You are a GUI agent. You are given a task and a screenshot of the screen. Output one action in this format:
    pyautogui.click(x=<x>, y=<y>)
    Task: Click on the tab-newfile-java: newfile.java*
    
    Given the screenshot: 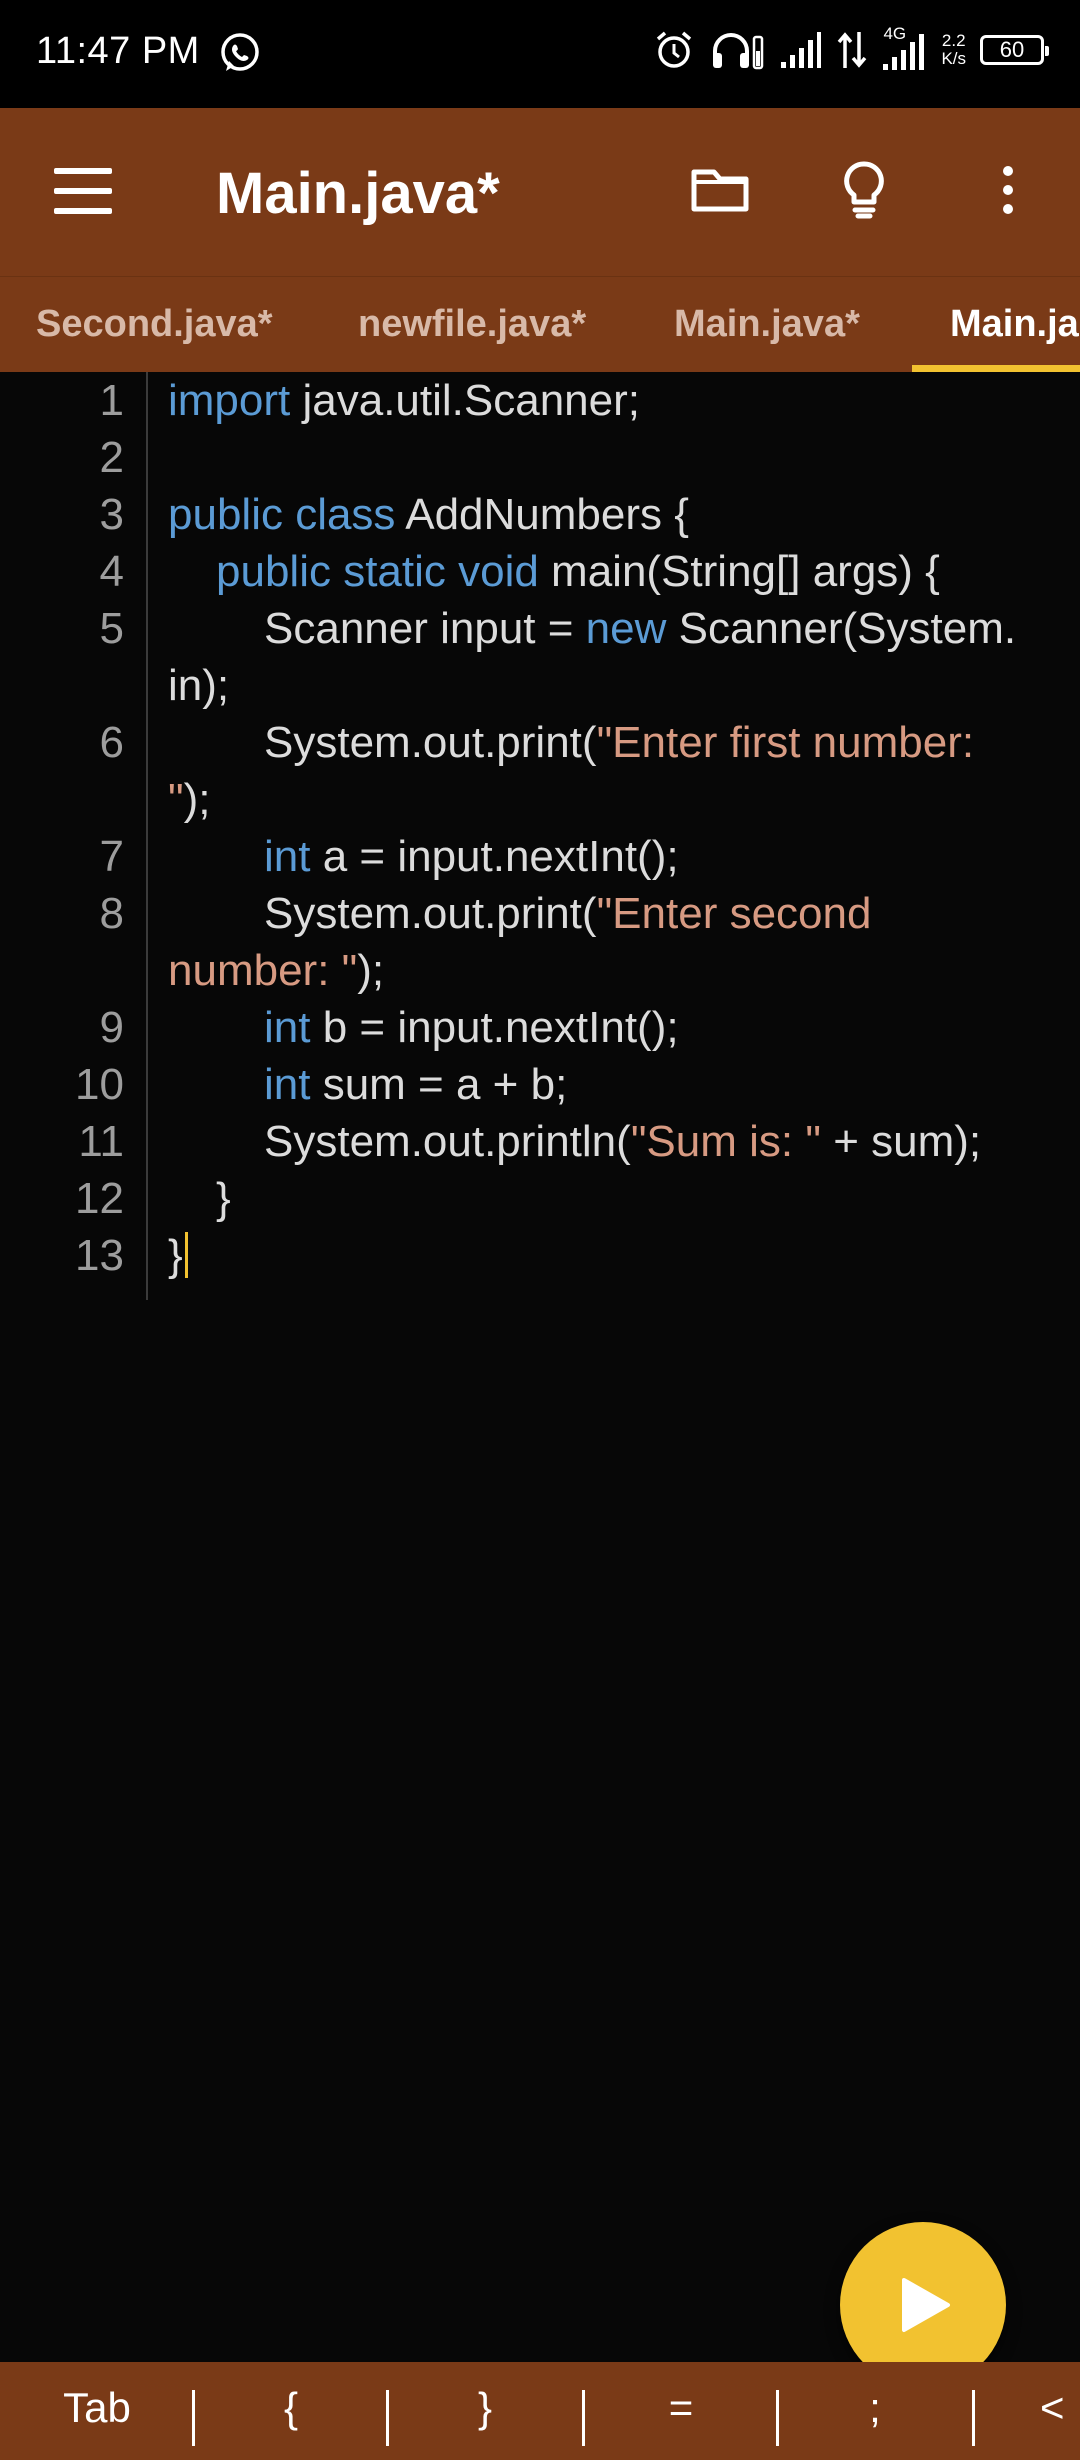 What is the action you would take?
    pyautogui.click(x=472, y=324)
    